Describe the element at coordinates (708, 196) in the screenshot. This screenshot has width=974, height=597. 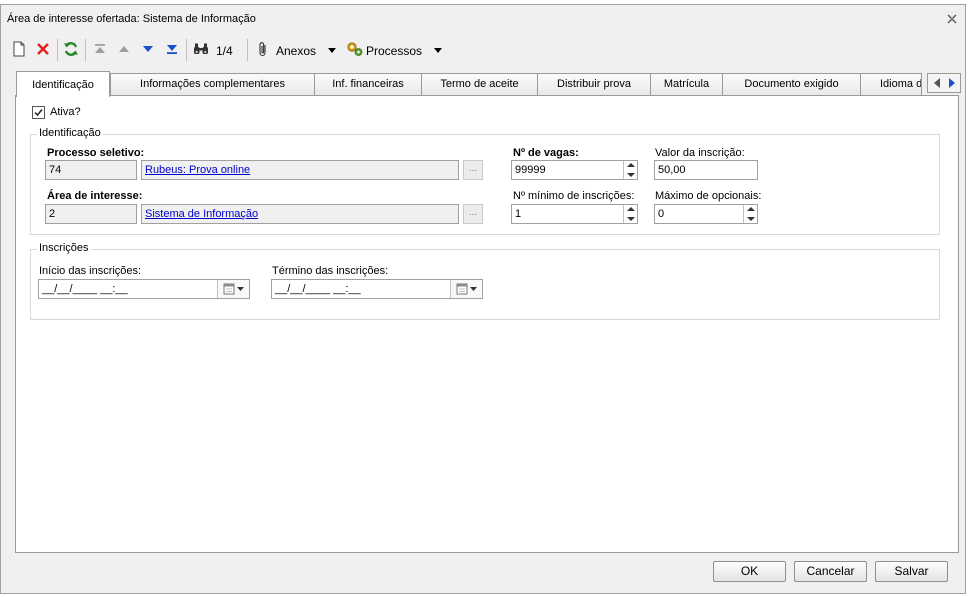
I see `max-optionals-label: Máximo de opcionais:` at that location.